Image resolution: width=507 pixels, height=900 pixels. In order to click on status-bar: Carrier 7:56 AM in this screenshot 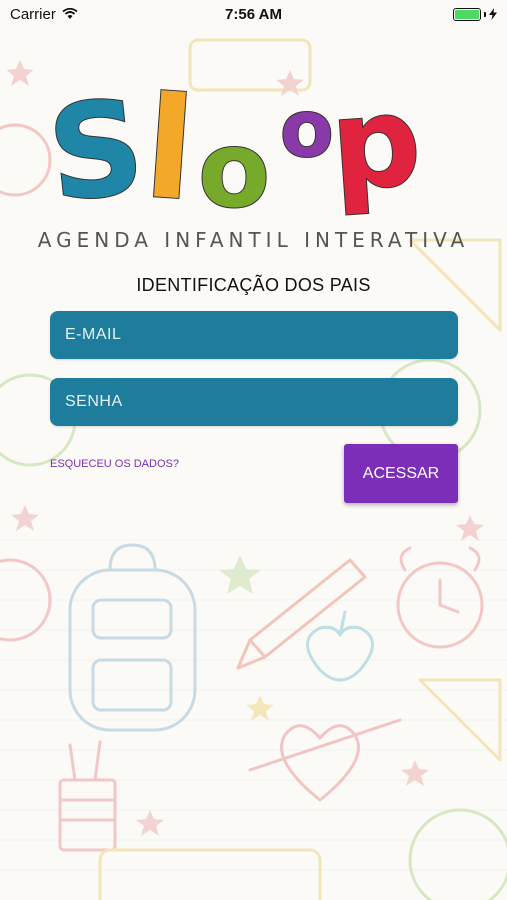, I will do `click(253, 14)`.